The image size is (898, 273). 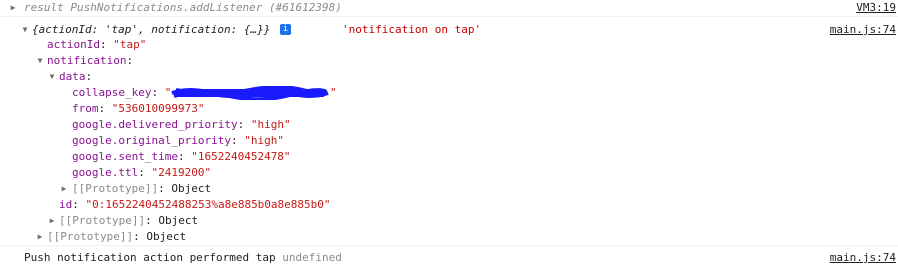 What do you see at coordinates (312, 257) in the screenshot?
I see `log-value: undefined` at bounding box center [312, 257].